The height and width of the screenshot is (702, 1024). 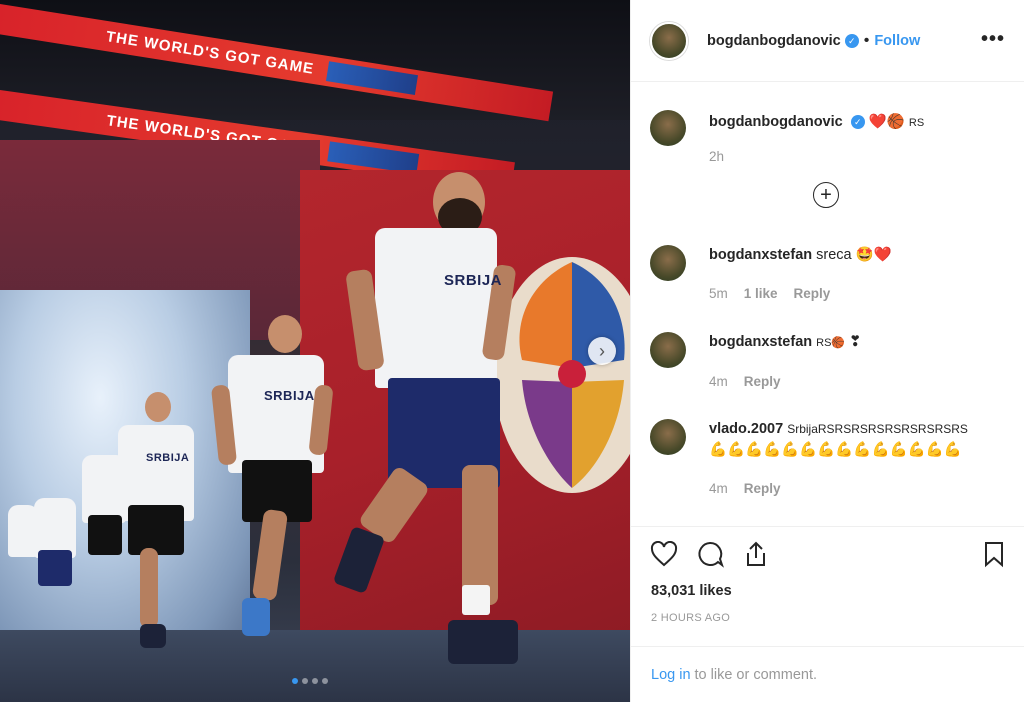 I want to click on caption-username: bogdanbogdanovic, so click(x=776, y=122).